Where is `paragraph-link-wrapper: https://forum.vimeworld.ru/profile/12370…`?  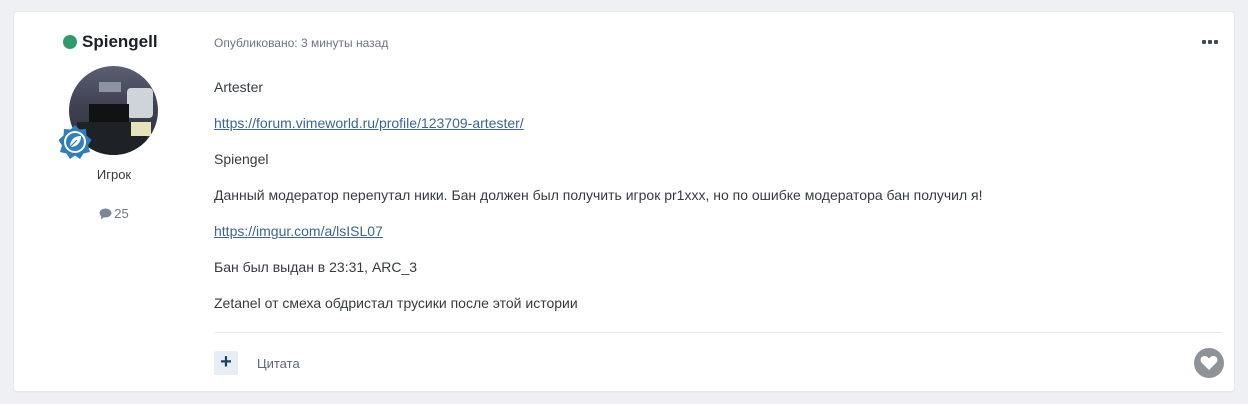
paragraph-link-wrapper: https://forum.vimeworld.ru/profile/12370… is located at coordinates (714, 123).